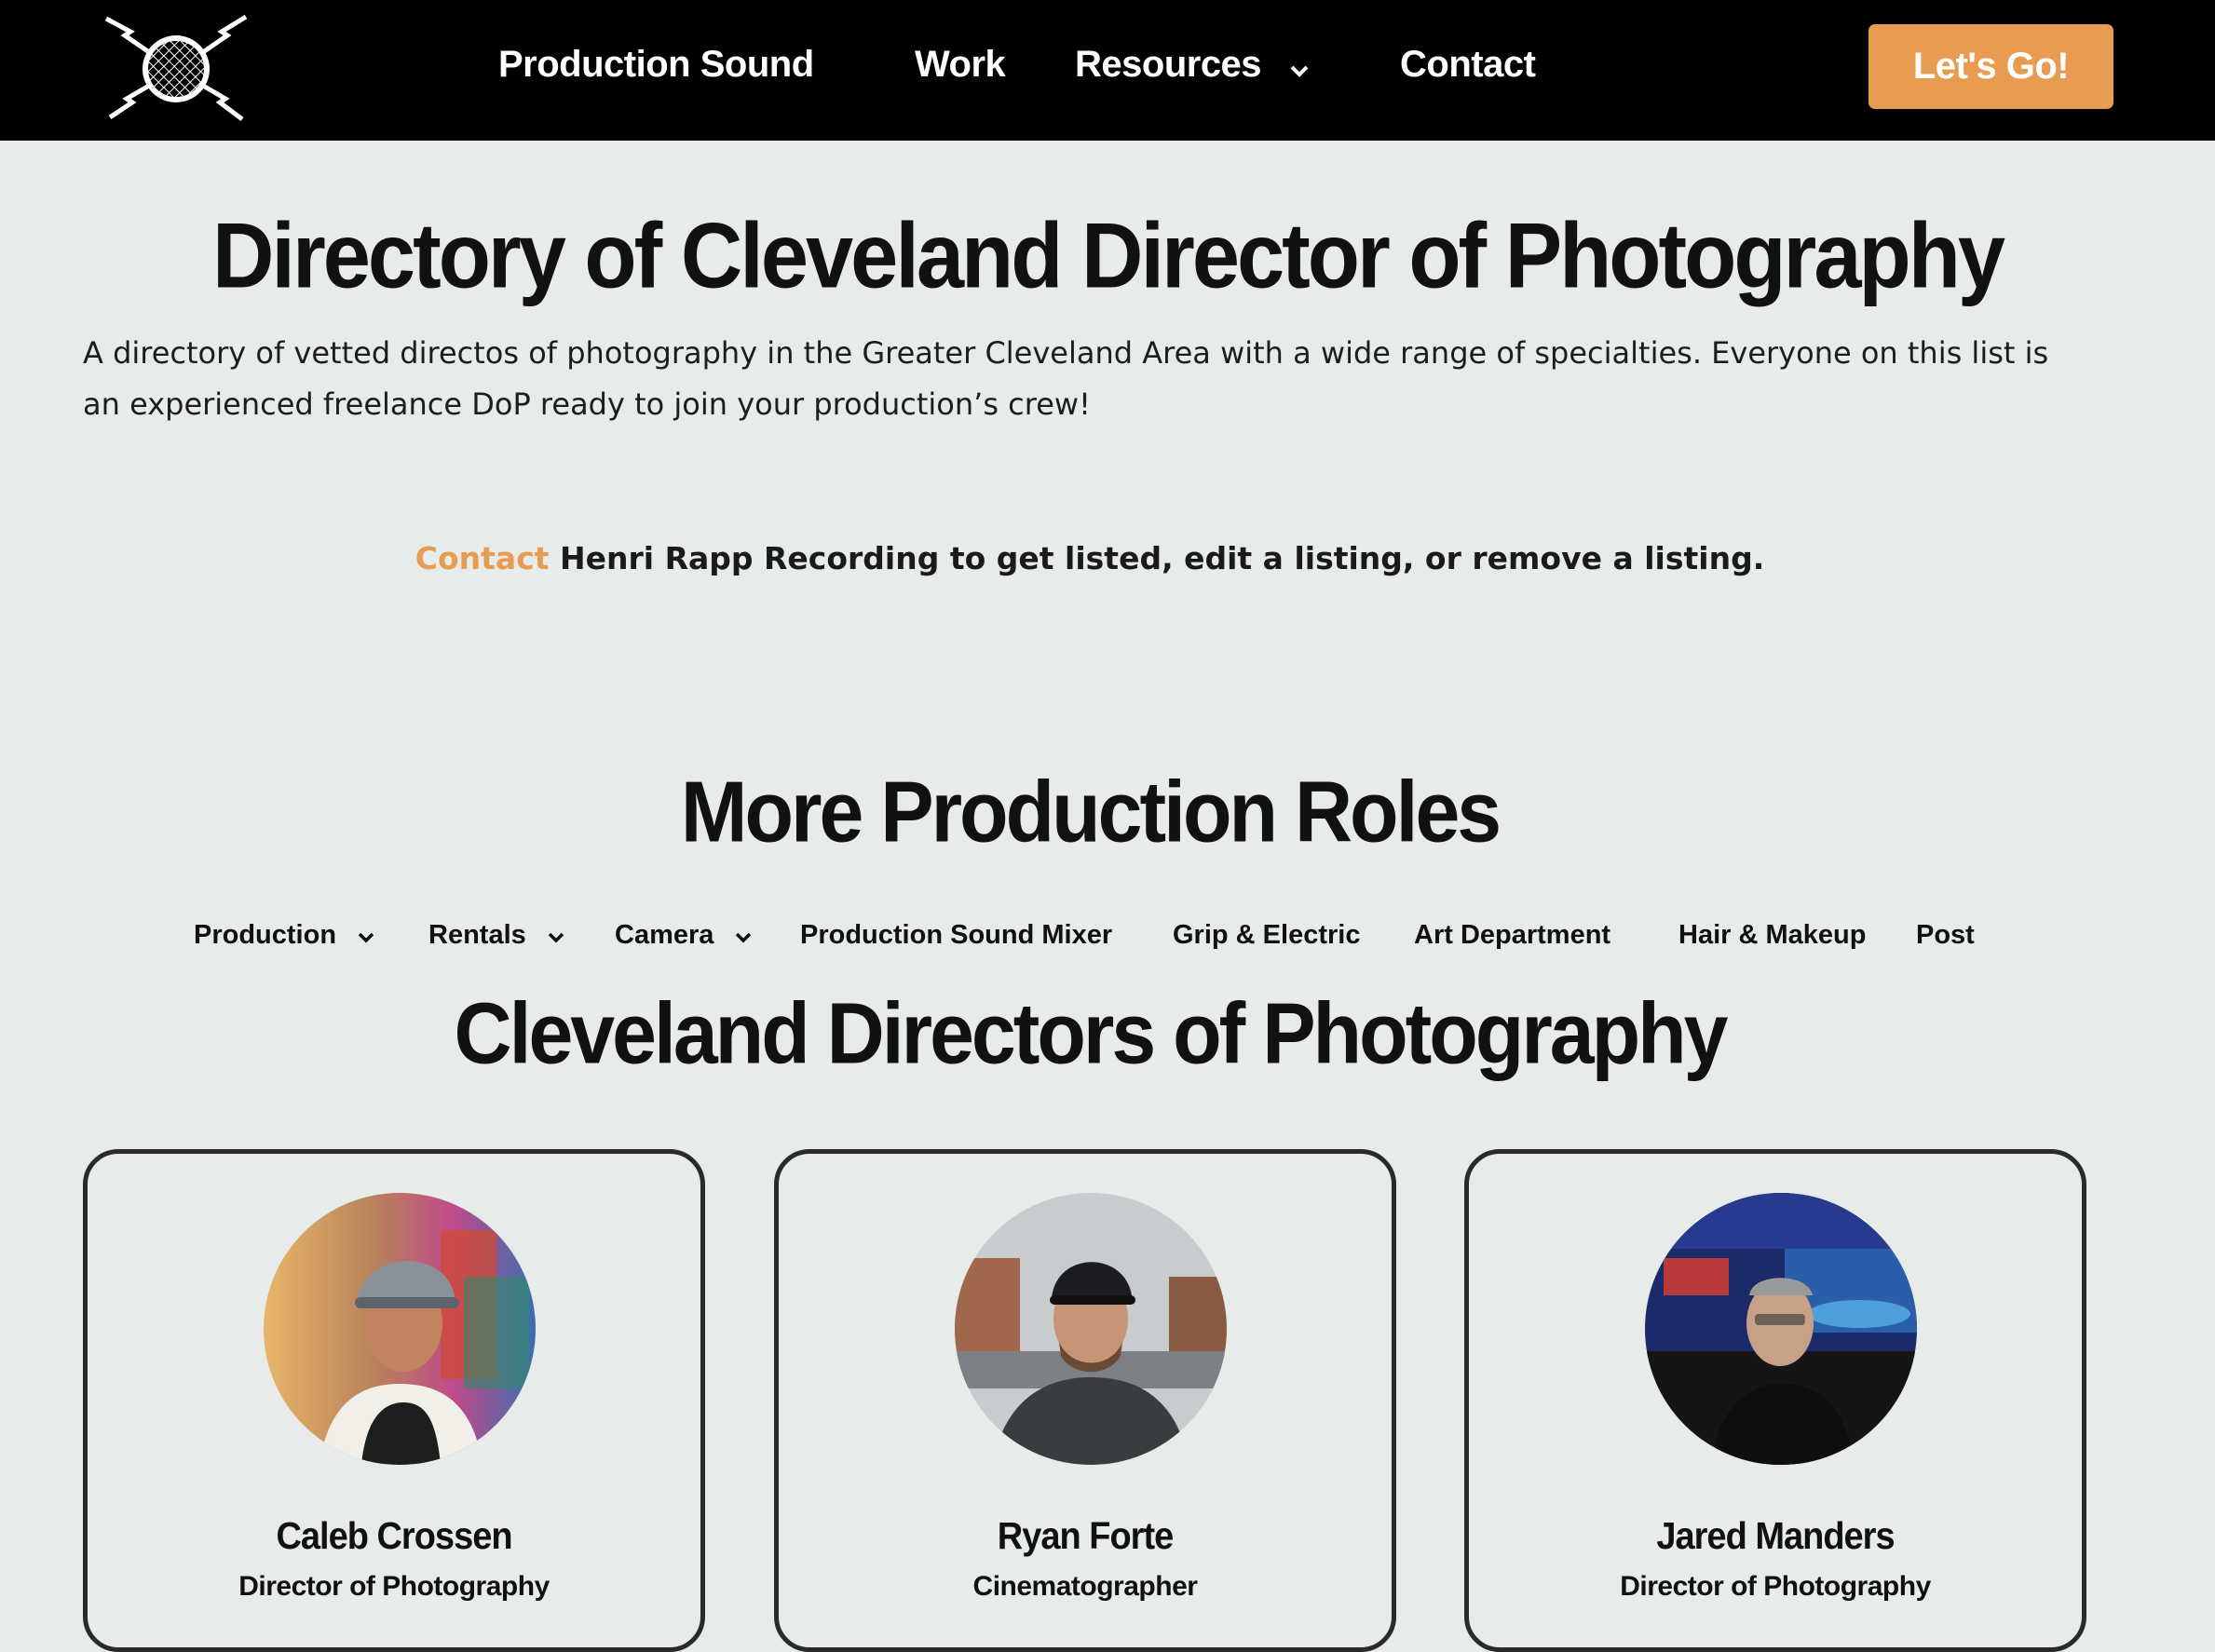 This screenshot has width=2215, height=1652. Describe the element at coordinates (1085, 1586) in the screenshot. I see `person-title: Cinematographer` at that location.